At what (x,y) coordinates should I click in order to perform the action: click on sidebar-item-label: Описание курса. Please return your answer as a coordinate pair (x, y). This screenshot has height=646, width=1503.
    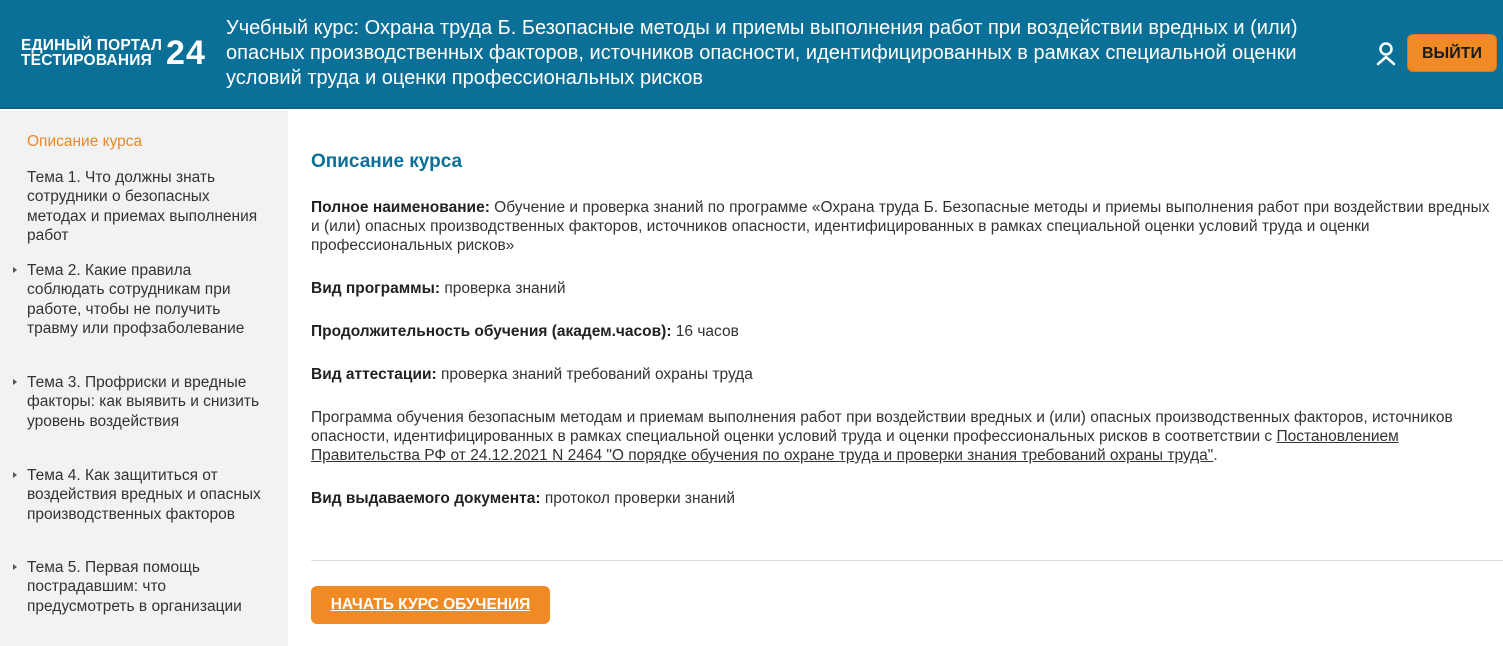
    Looking at the image, I should click on (85, 141).